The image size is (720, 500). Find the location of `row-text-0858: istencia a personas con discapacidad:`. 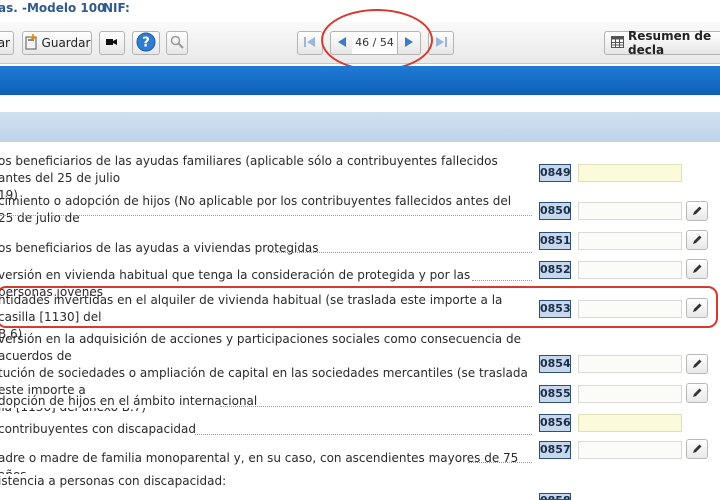

row-text-0858: istencia a personas con discapacidad: is located at coordinates (264, 481).